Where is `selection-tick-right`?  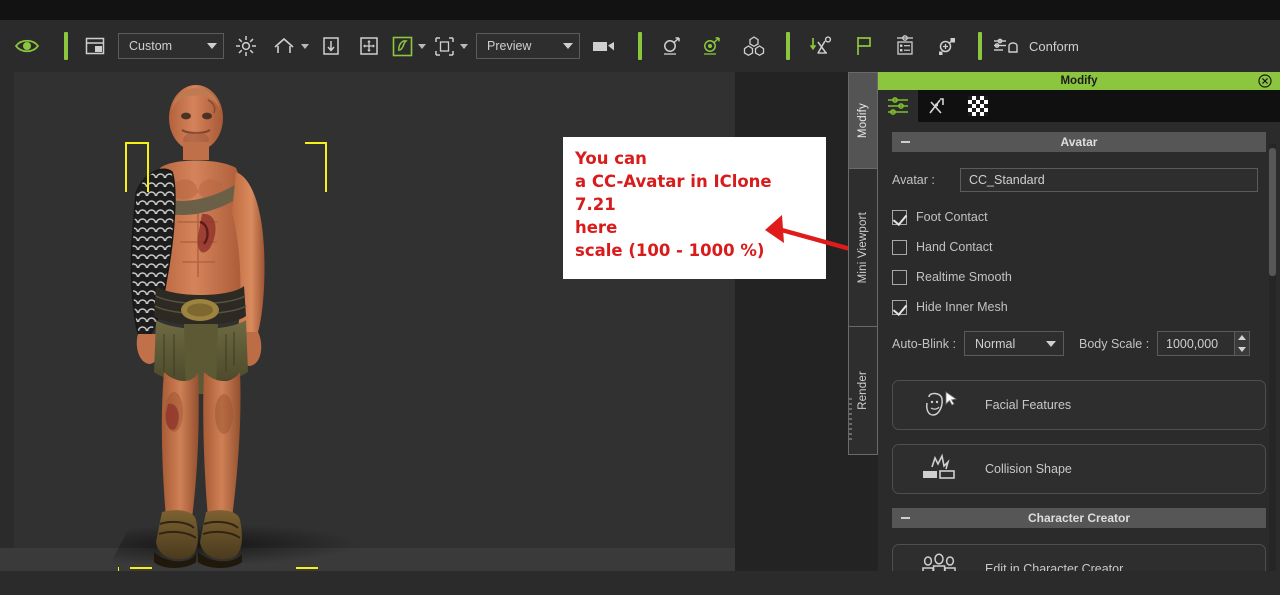
selection-tick-right is located at coordinates (307, 568).